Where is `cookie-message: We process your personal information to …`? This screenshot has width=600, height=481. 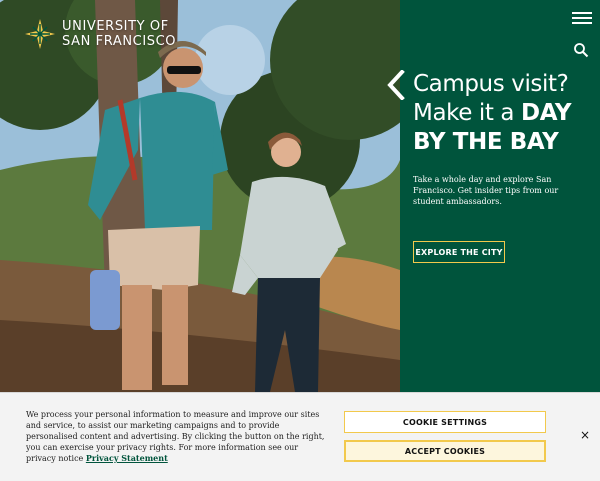 cookie-message: We process your personal information to … is located at coordinates (176, 436).